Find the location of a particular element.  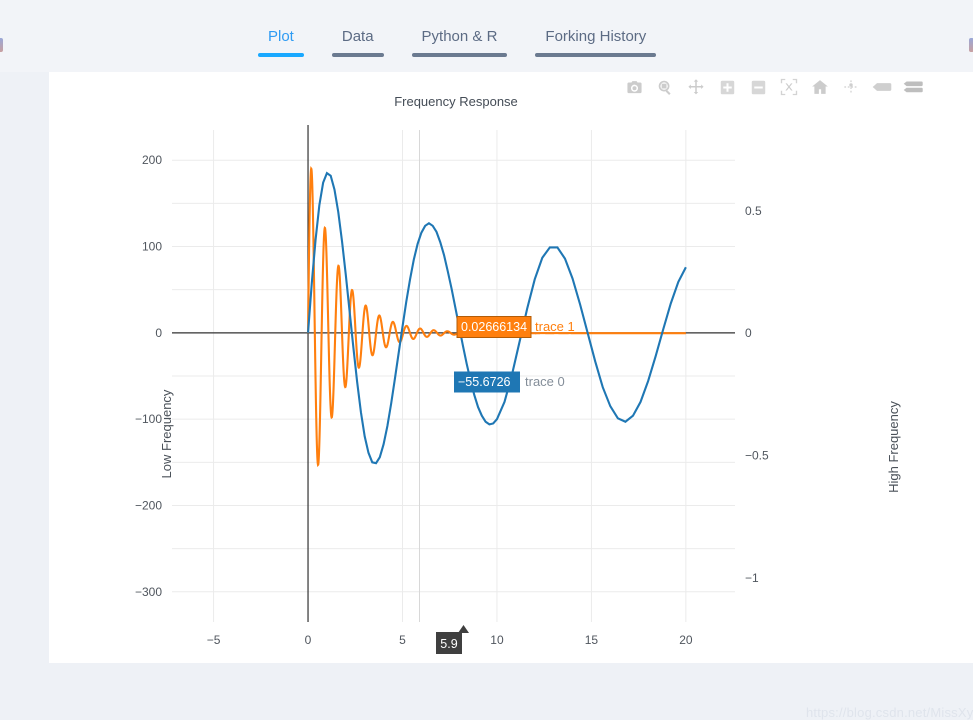

y2-tick-label: −0.5 is located at coordinates (757, 456).